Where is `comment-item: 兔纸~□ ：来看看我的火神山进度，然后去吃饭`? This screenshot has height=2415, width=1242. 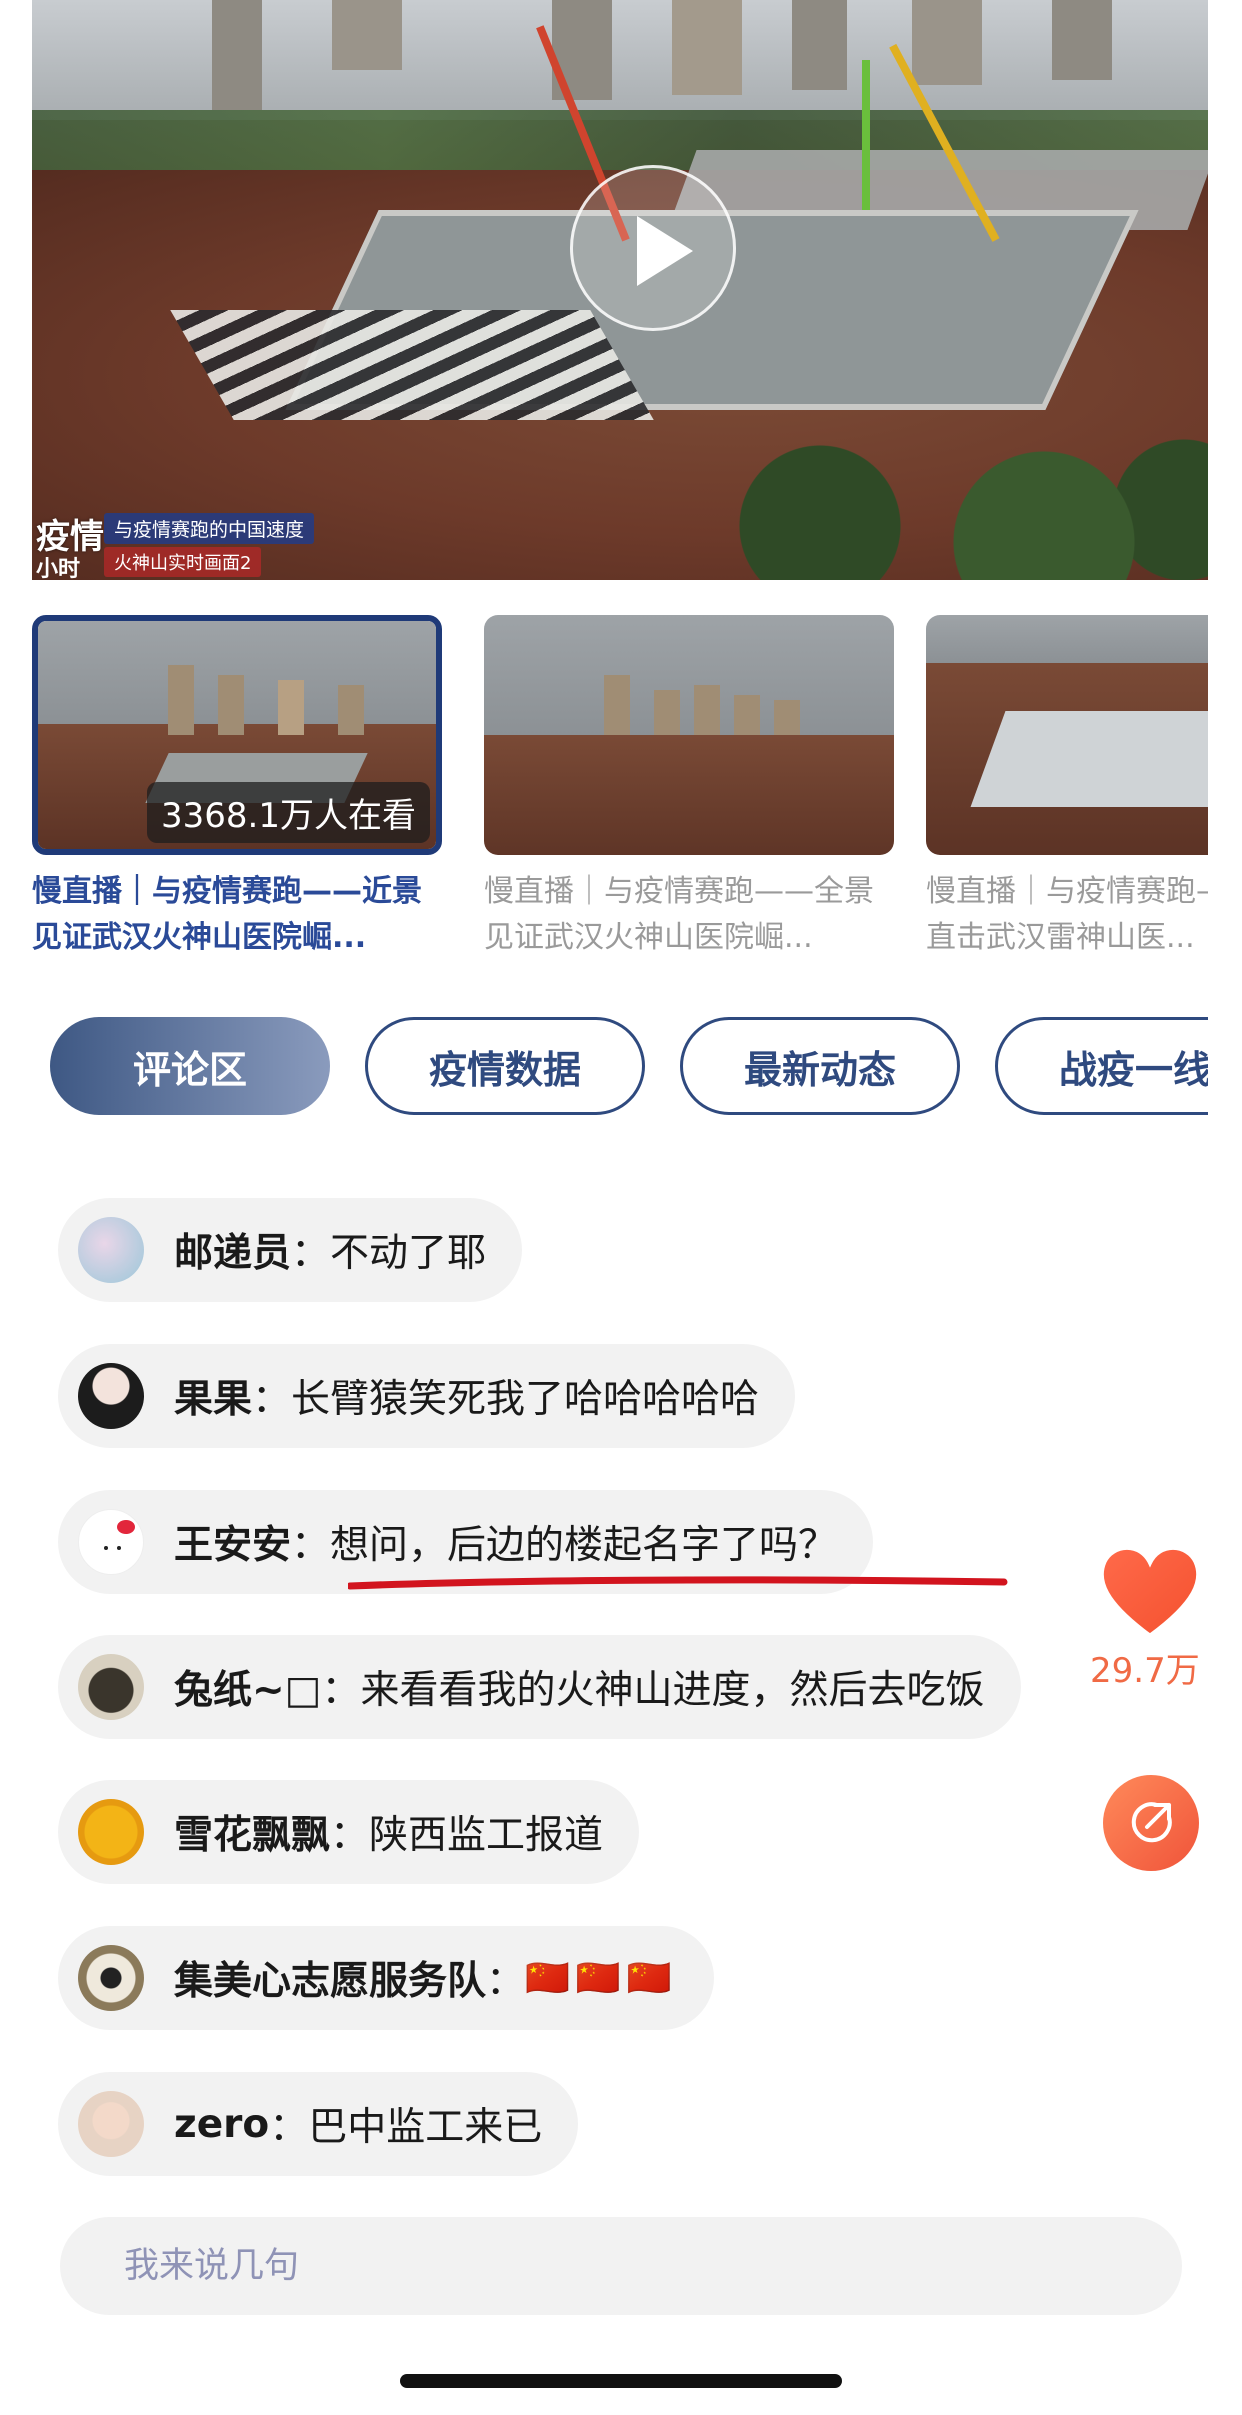 comment-item: 兔纸~□ ：来看看我的火神山进度，然后去吃饭 is located at coordinates (539, 1687).